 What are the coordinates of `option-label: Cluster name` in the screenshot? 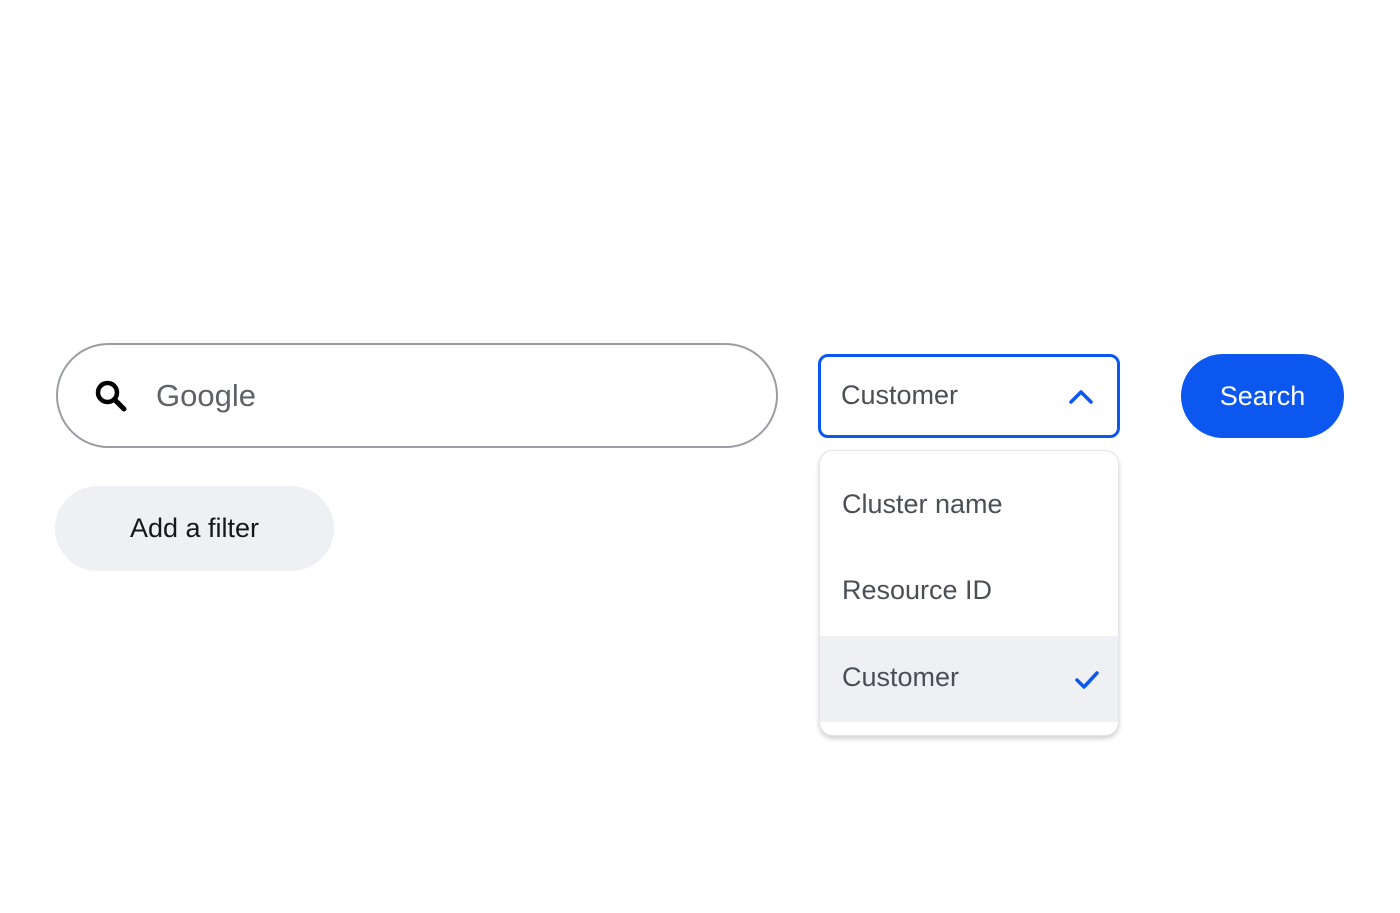 It's located at (922, 504).